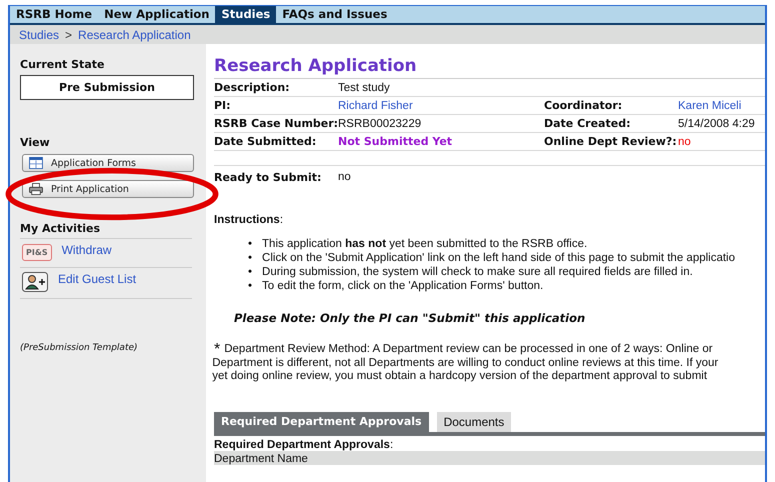 The image size is (775, 482). What do you see at coordinates (477, 272) in the screenshot?
I see `instruction-text: During submission, the system will check to make sure all required fields are filled in.` at bounding box center [477, 272].